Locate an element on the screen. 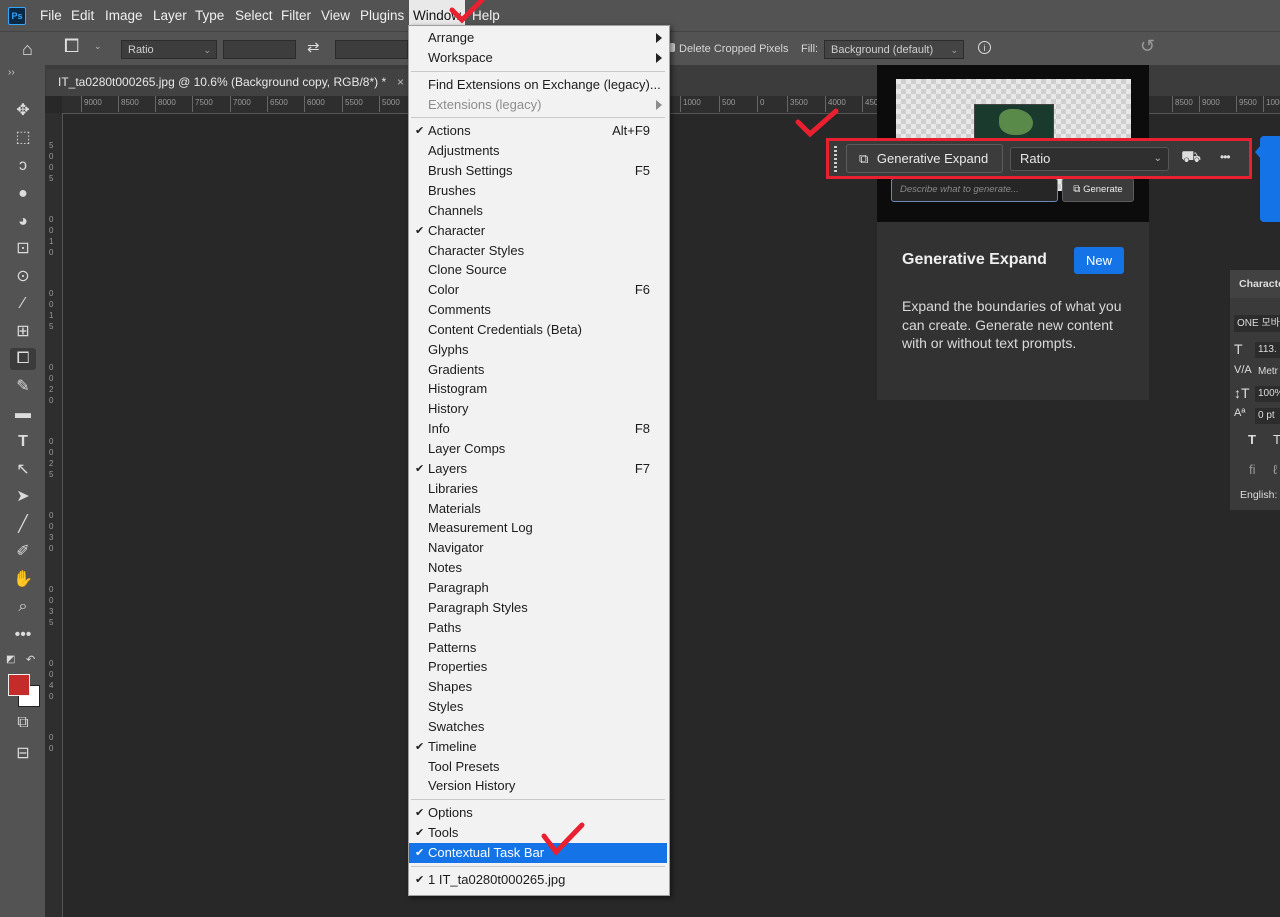  menu-image: Image is located at coordinates (124, 15).